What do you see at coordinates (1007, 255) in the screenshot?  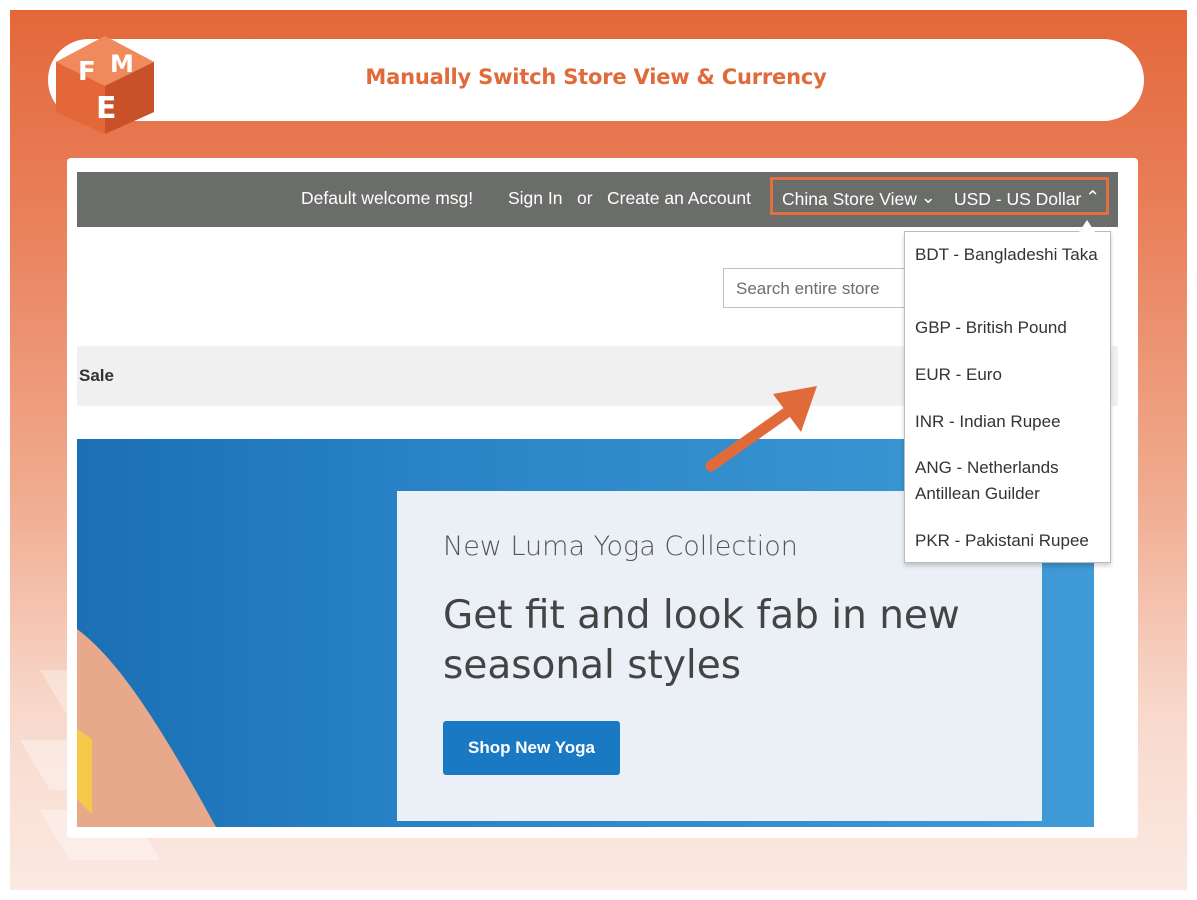 I see `currency-option-bdt: BDT - Bangladeshi Taka` at bounding box center [1007, 255].